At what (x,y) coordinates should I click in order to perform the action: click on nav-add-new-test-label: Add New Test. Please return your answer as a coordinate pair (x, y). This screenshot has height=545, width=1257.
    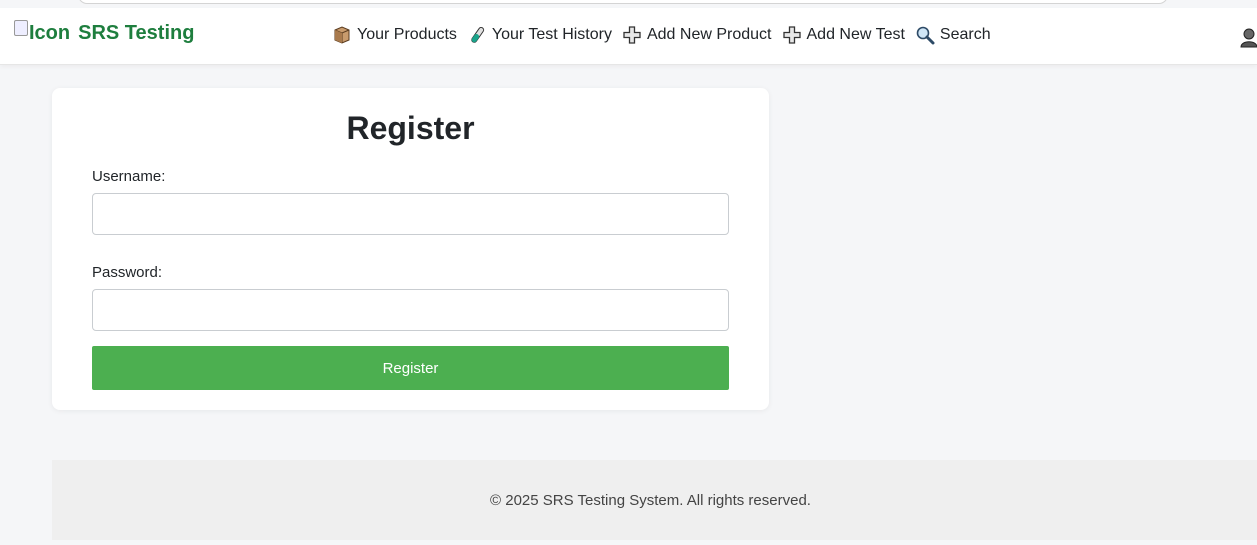
    Looking at the image, I should click on (855, 34).